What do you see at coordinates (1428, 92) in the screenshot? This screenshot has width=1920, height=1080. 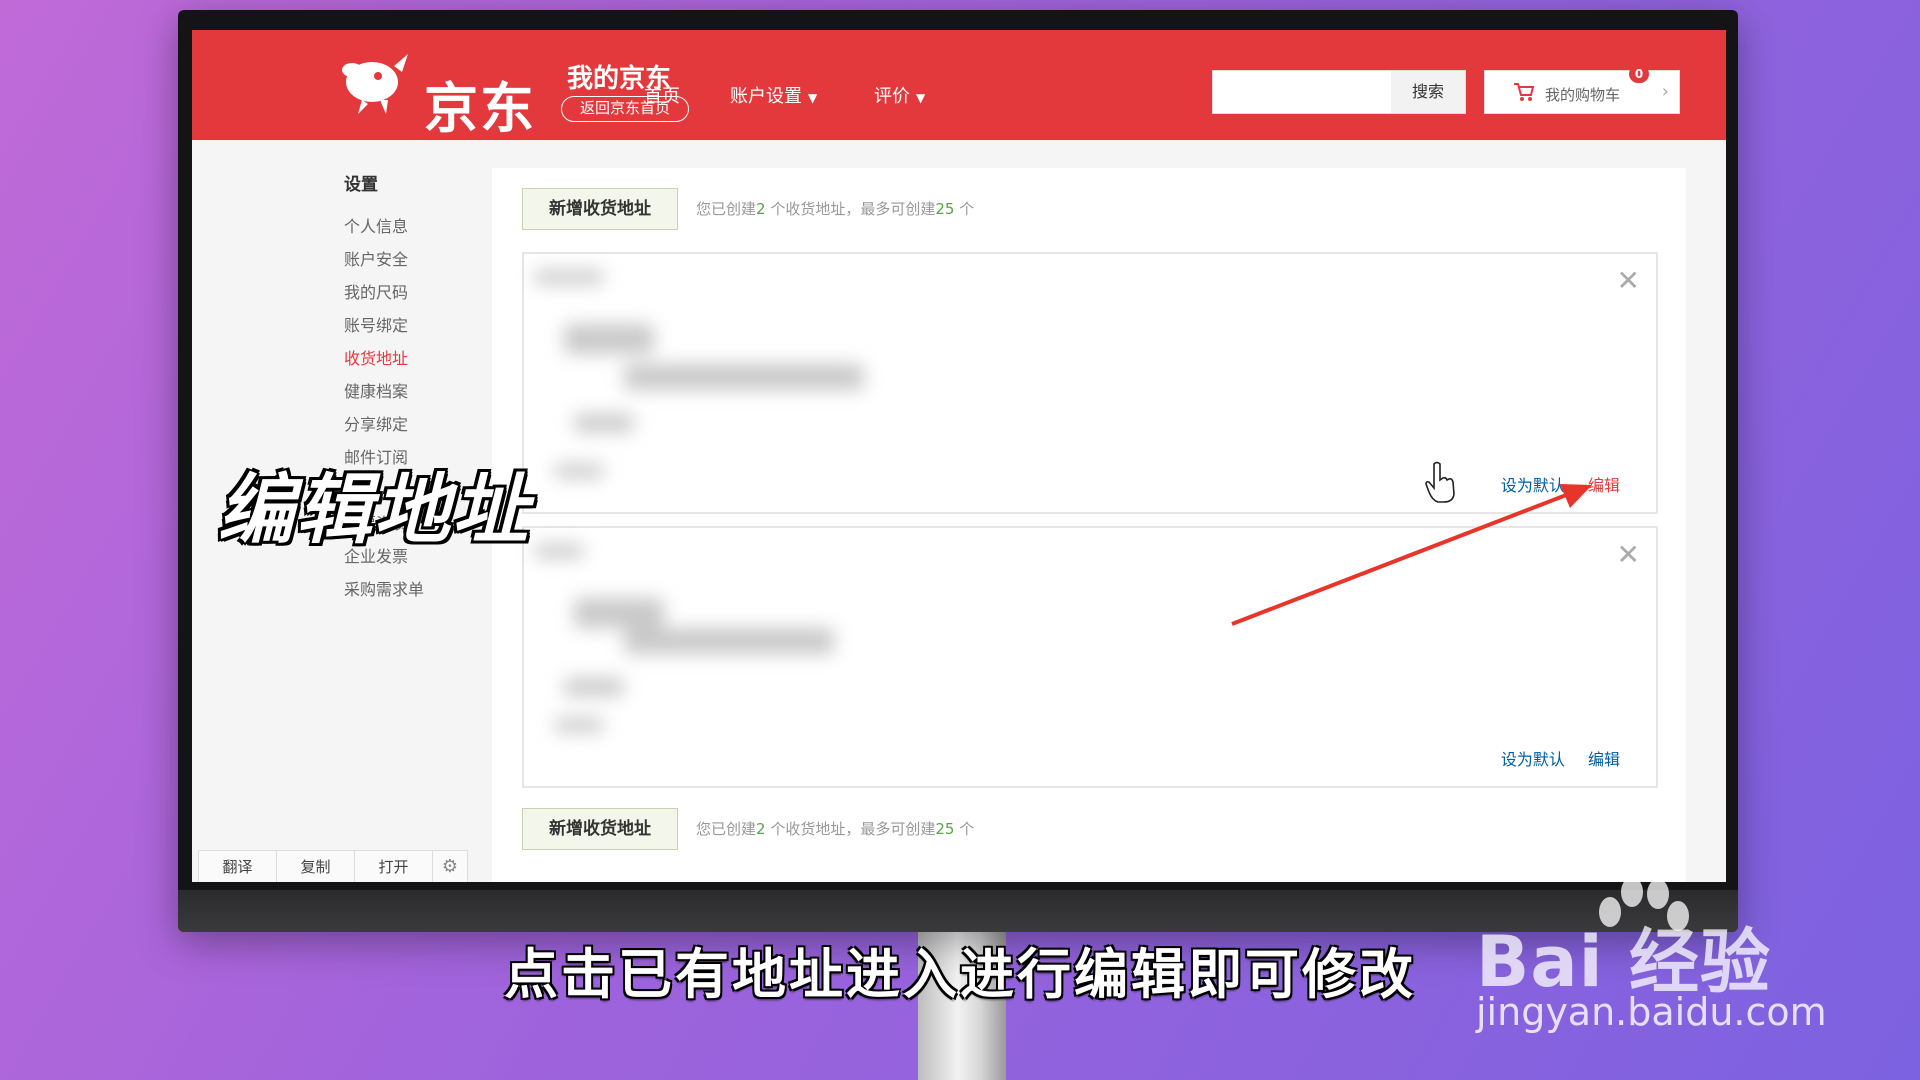 I see `search-button: 搜索` at bounding box center [1428, 92].